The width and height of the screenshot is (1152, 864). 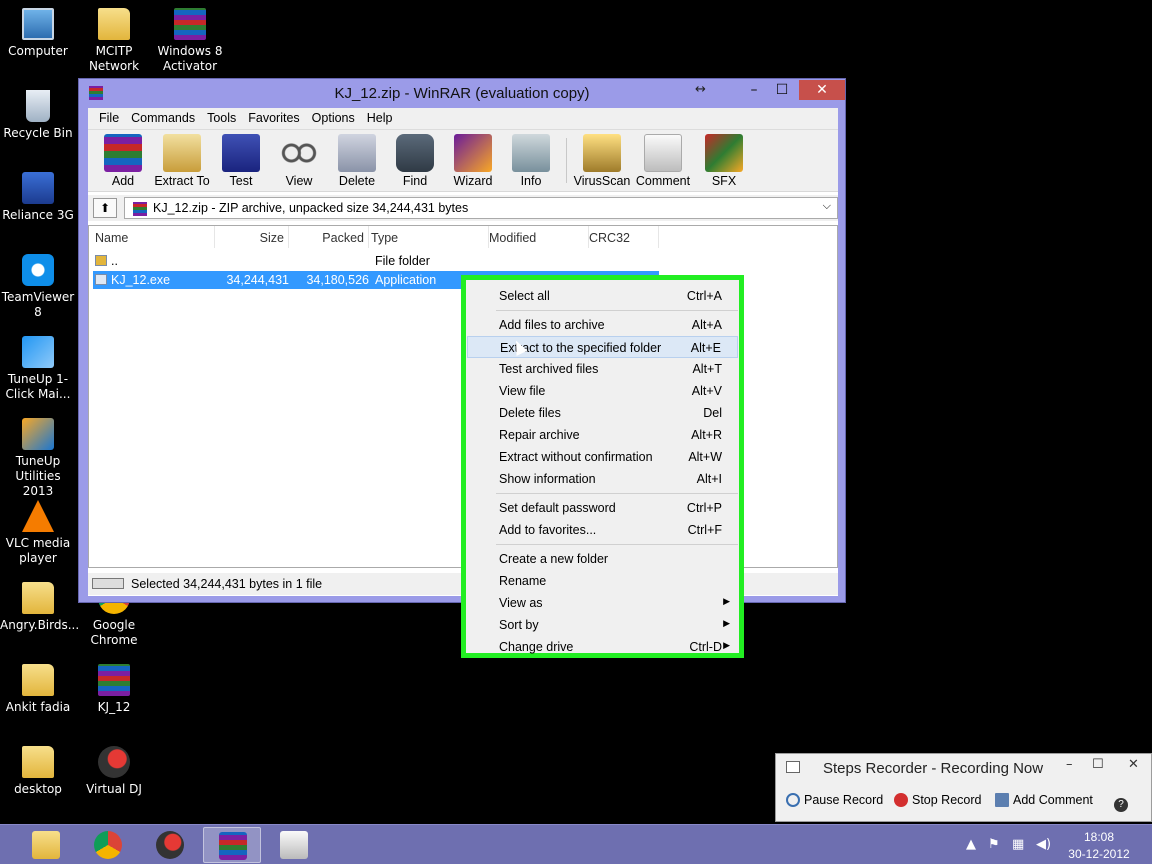 I want to click on delete-button: Delete, so click(x=357, y=160).